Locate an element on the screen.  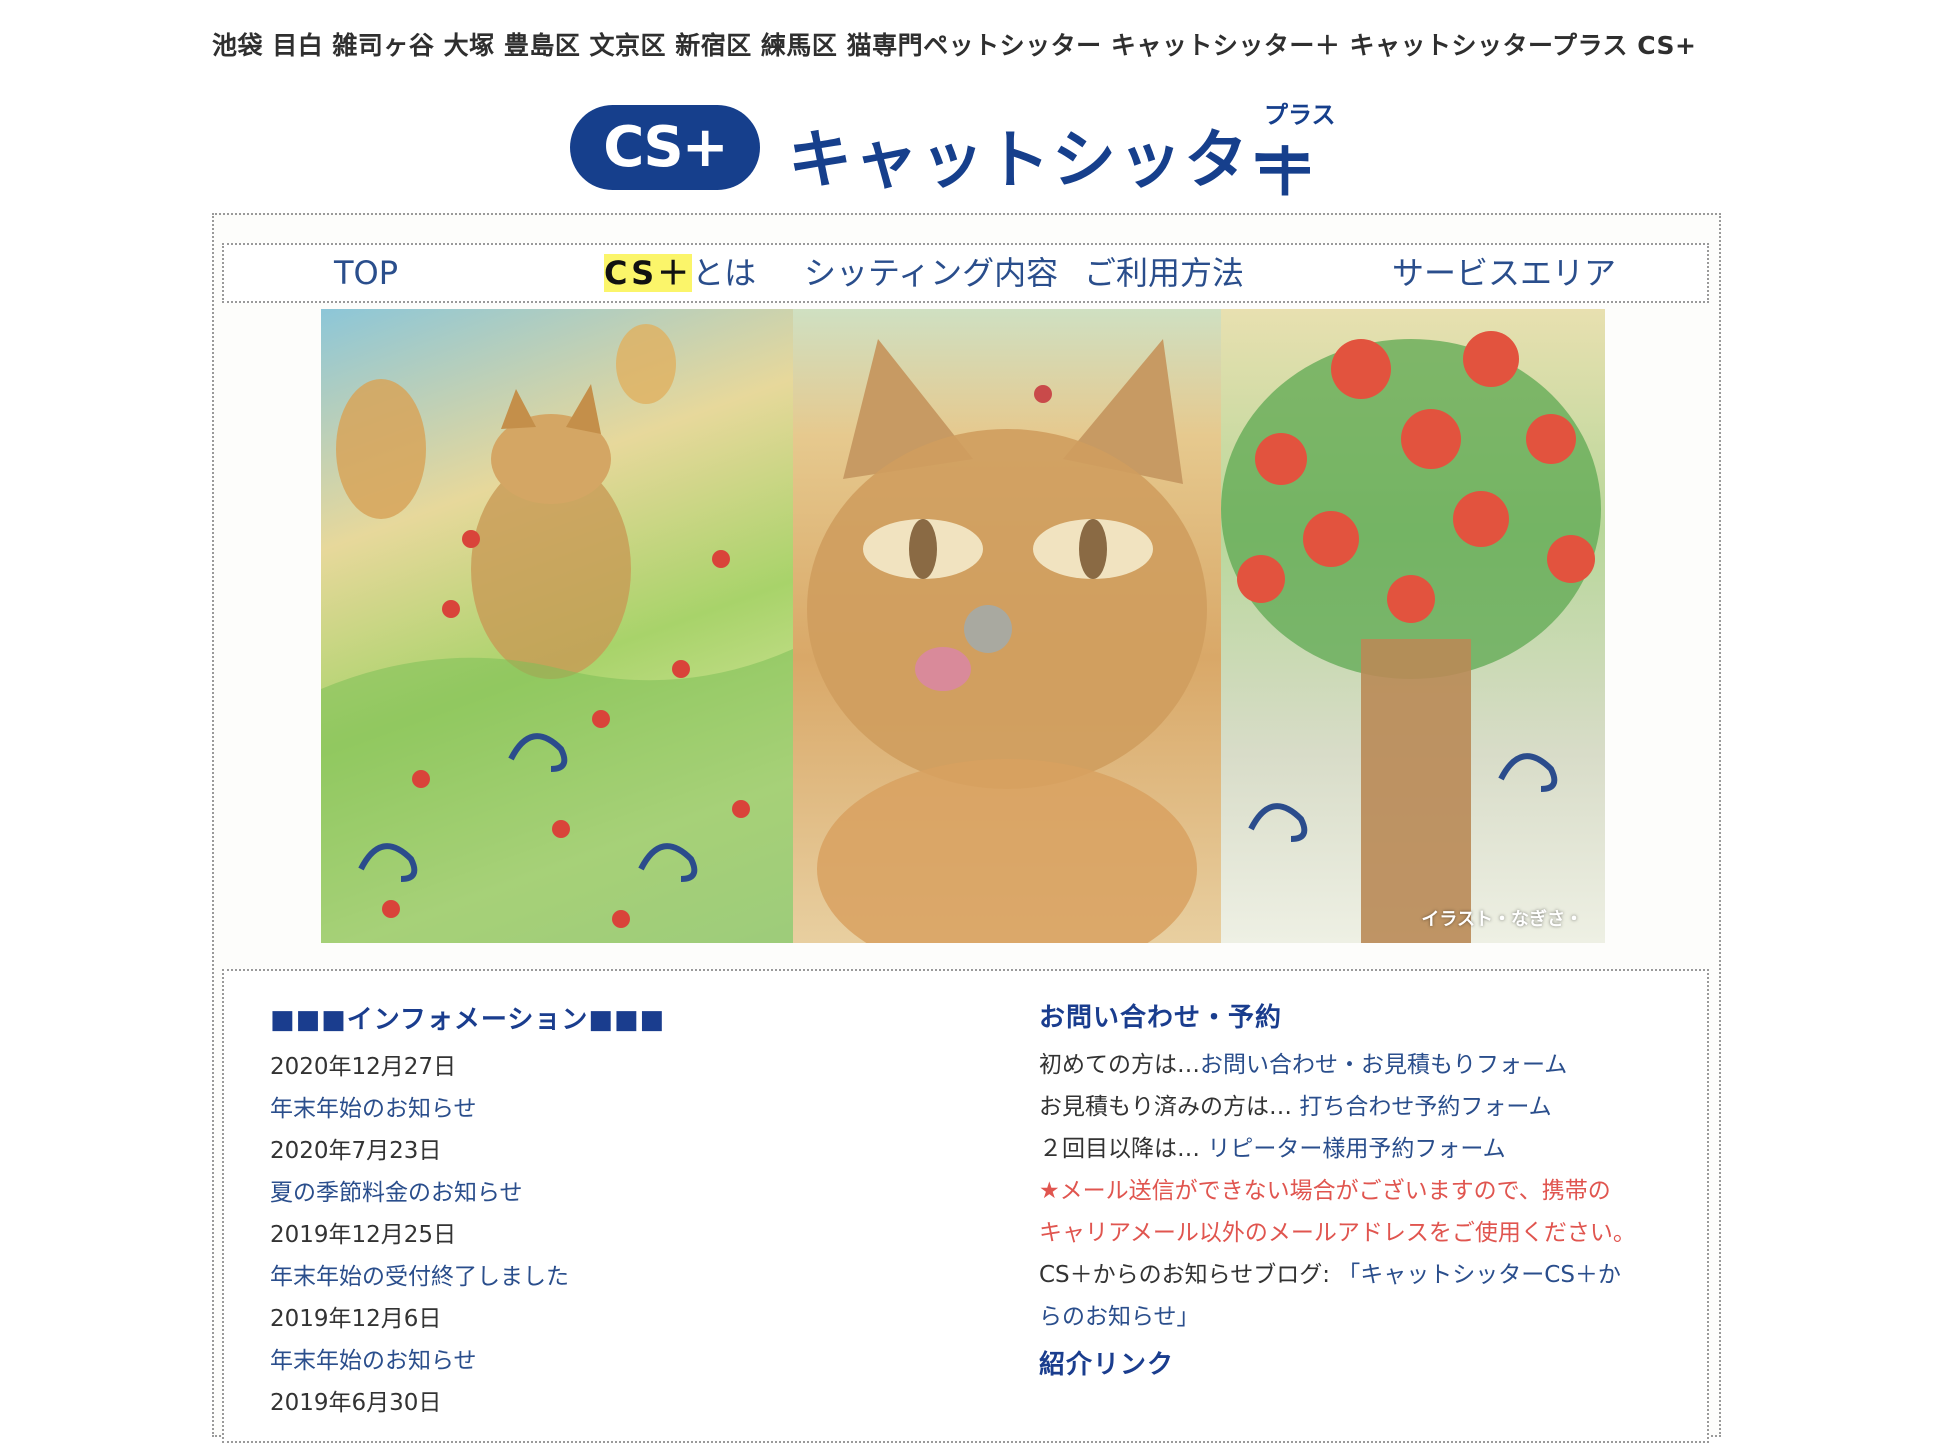
repeater-form-link: リピーター様用予約フォーム is located at coordinates (1356, 1149).